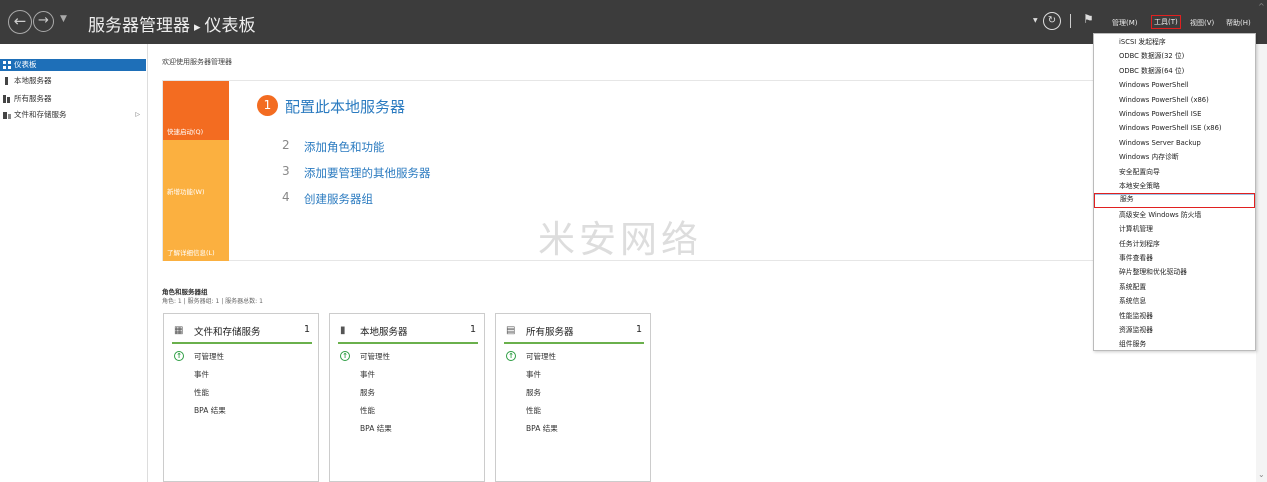  What do you see at coordinates (63, 19) in the screenshot?
I see `history-dropdown-icon: ▼` at bounding box center [63, 19].